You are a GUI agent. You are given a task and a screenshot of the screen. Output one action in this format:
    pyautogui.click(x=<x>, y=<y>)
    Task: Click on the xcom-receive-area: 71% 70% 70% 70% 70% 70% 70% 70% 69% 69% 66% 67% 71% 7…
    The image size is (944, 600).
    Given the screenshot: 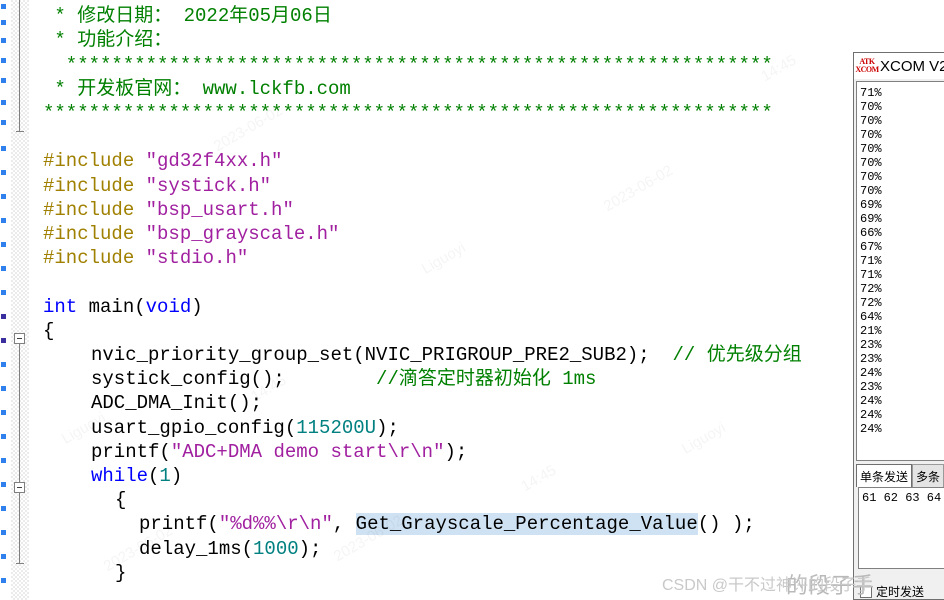 What is the action you would take?
    pyautogui.click(x=900, y=271)
    